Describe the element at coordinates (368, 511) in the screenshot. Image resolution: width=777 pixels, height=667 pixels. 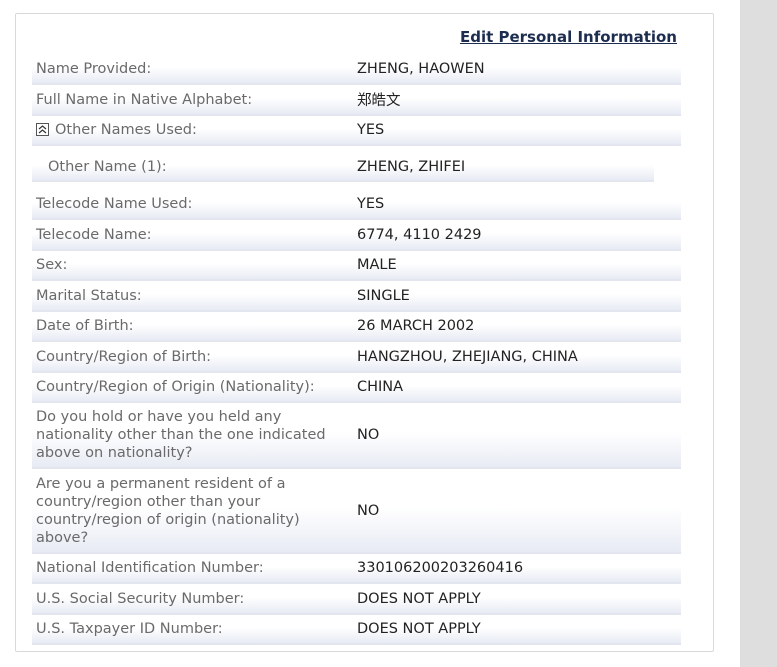
I see `value-permanent-resident: NO` at that location.